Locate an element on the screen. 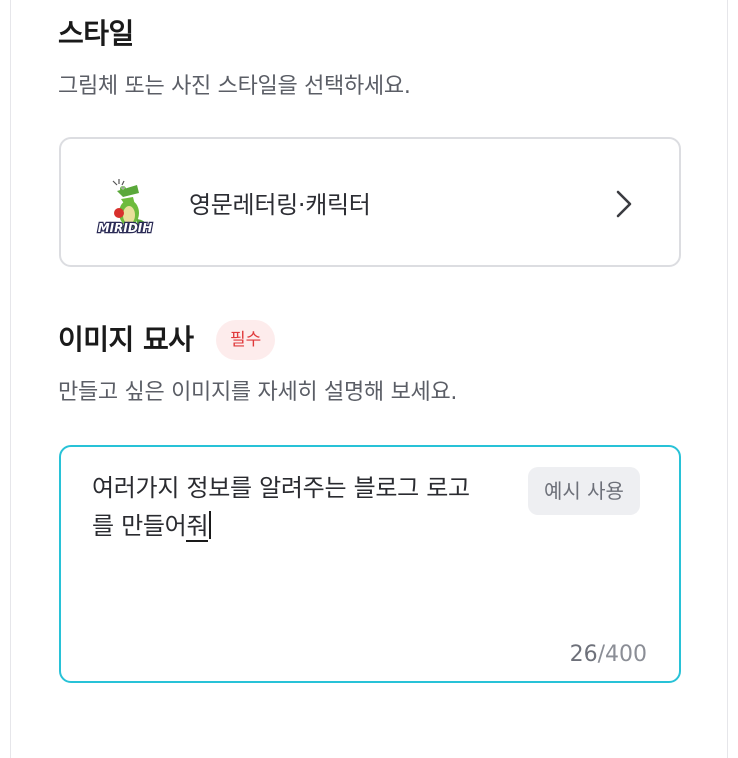 This screenshot has width=738, height=758. style-section-description: 그림체 또는 사진 스타일을 선택하세요. is located at coordinates (234, 86).